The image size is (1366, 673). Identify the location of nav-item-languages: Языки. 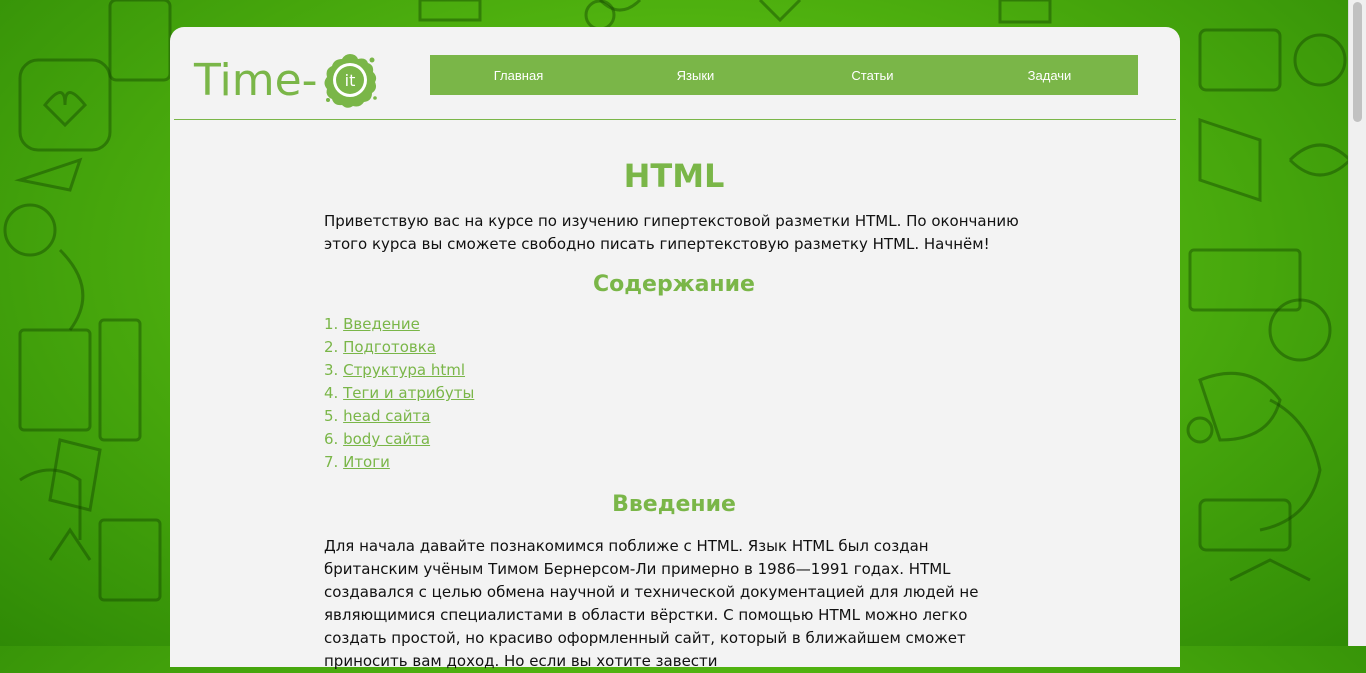
(695, 75).